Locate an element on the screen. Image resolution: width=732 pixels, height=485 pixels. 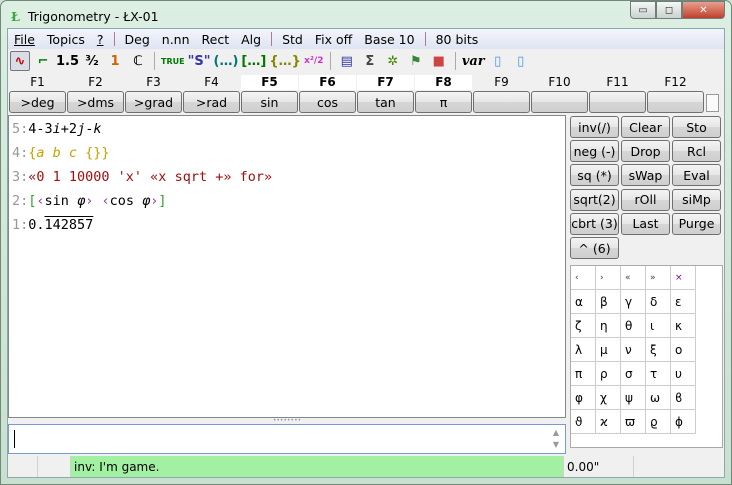
integer-icon: 1 is located at coordinates (115, 61).